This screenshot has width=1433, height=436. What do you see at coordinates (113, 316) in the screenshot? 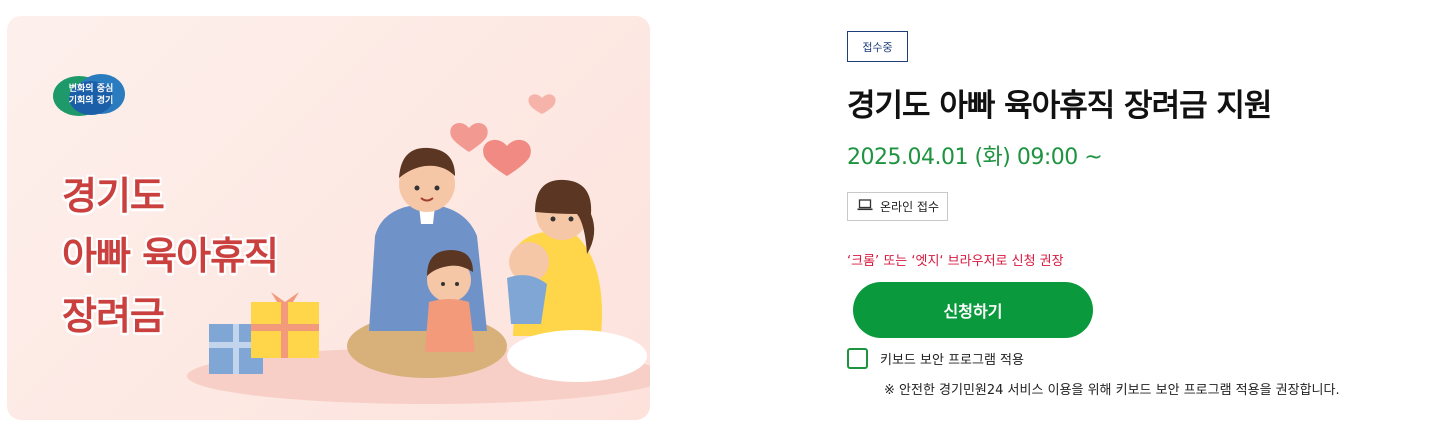
I see `banner-title-line3: 장려금` at bounding box center [113, 316].